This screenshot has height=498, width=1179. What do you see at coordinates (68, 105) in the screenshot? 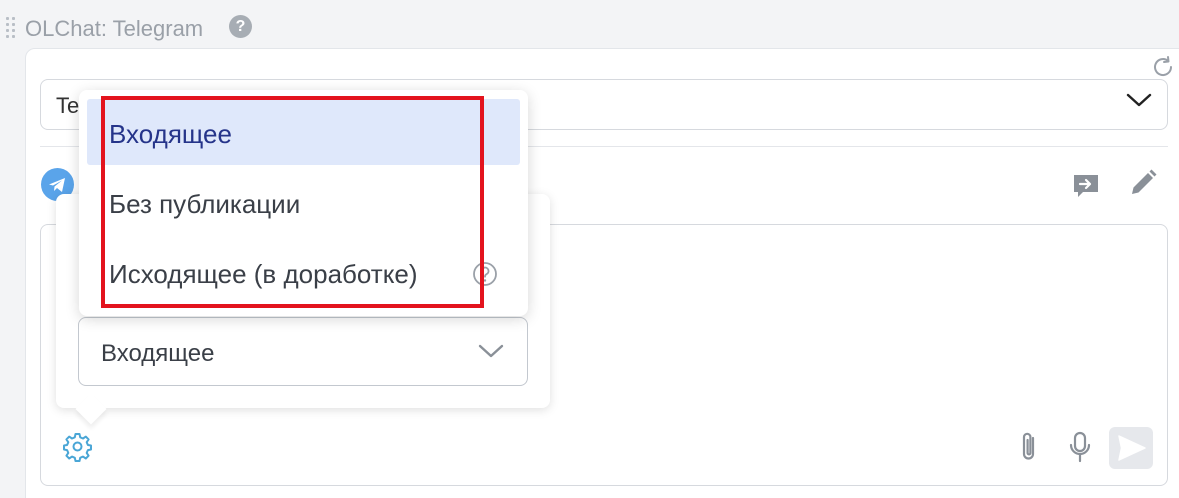
I see `channel-select-value: Te` at bounding box center [68, 105].